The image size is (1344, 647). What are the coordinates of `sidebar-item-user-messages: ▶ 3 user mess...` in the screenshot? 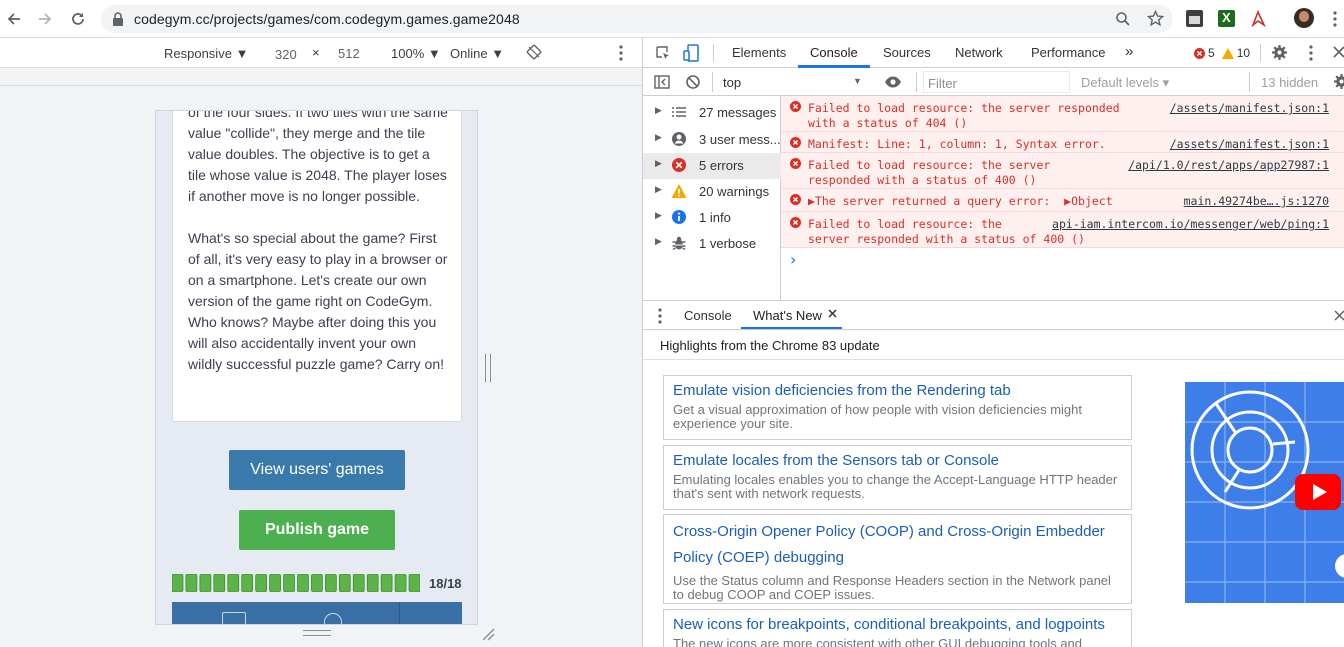 It's located at (712, 140).